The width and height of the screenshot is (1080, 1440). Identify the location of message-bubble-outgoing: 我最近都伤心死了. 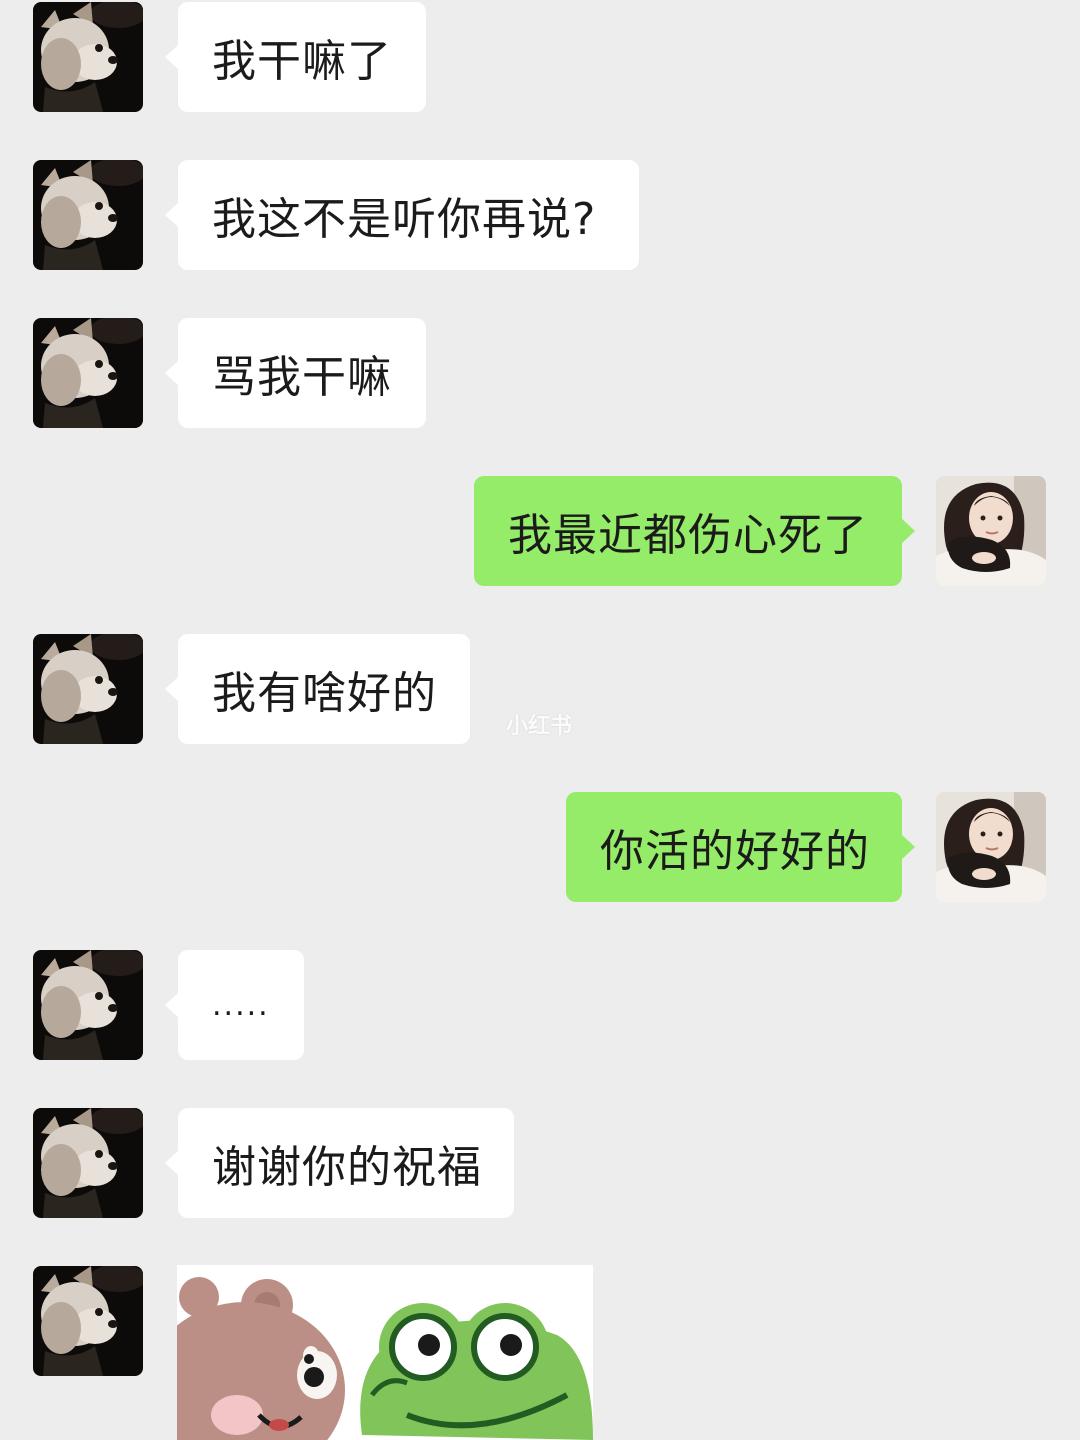
(694, 531).